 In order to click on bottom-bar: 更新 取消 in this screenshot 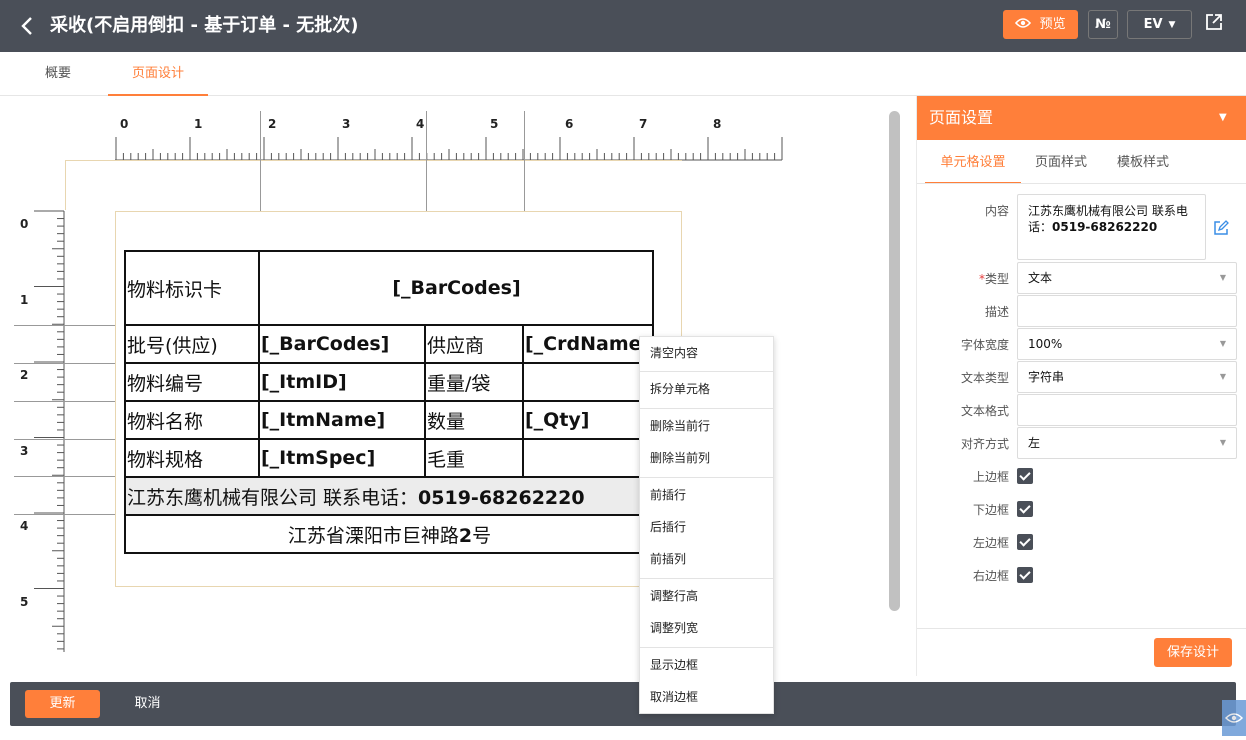, I will do `click(623, 704)`.